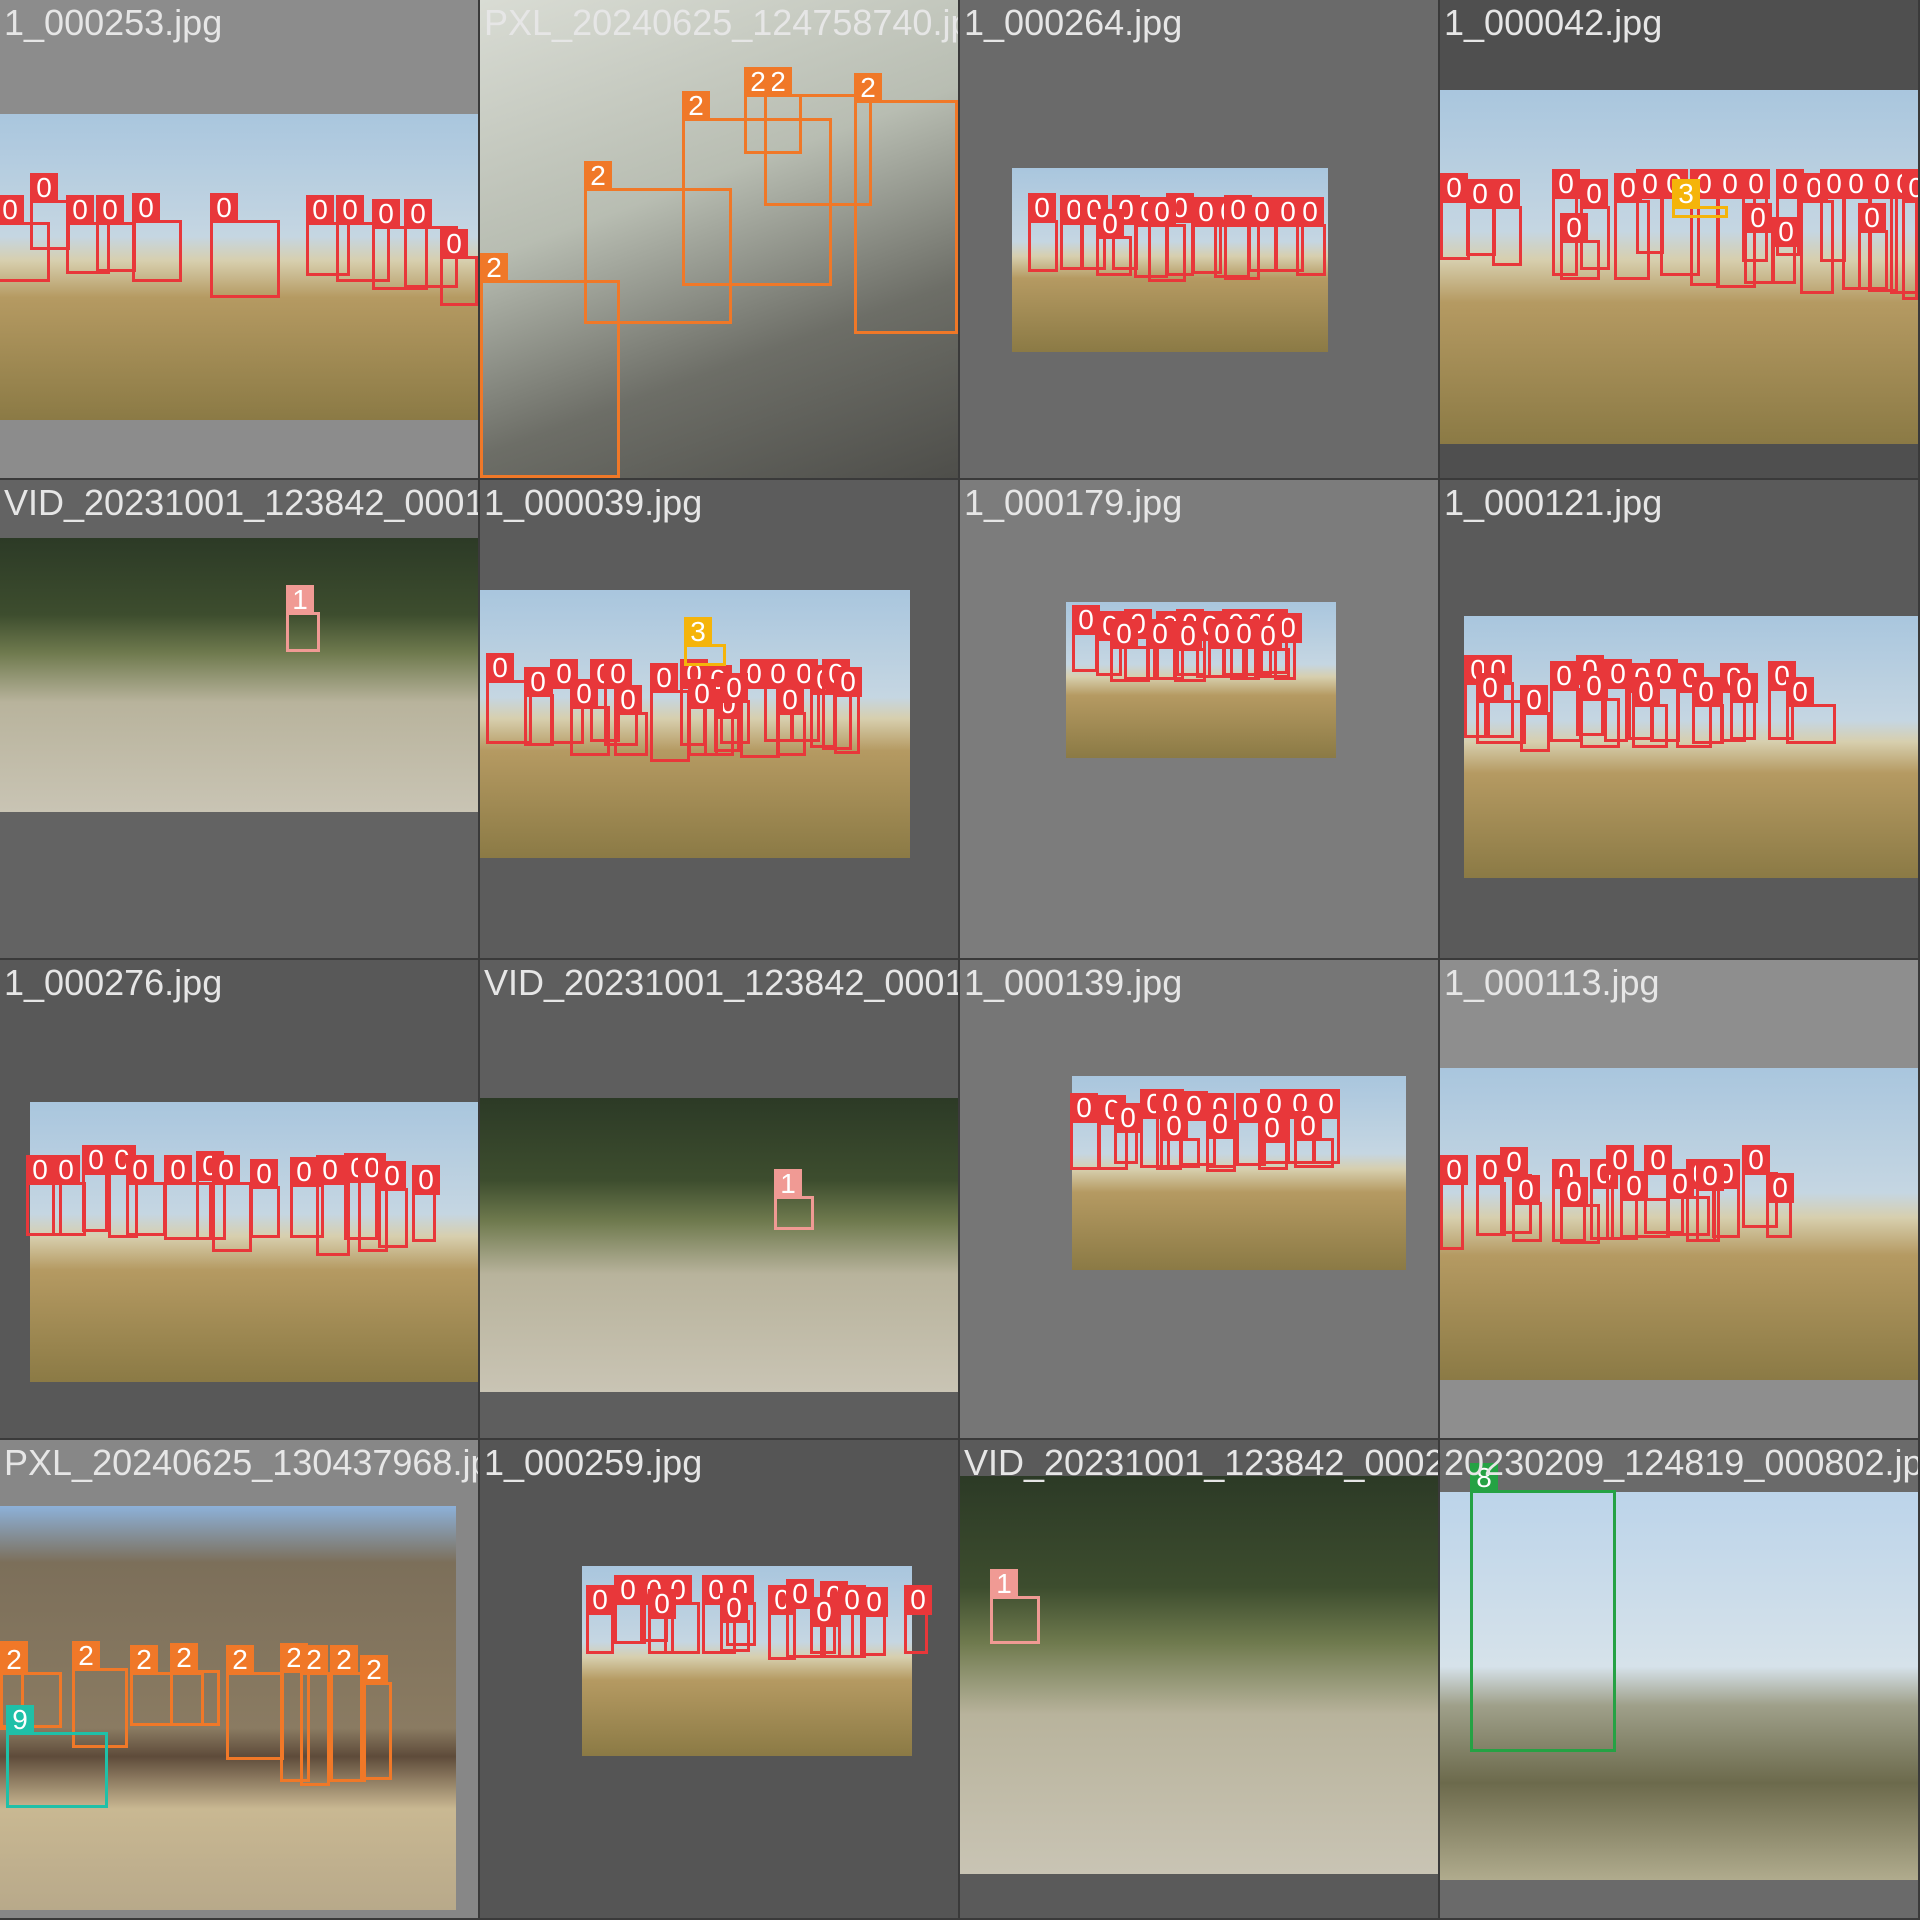 The height and width of the screenshot is (1920, 1920). Describe the element at coordinates (20, 1720) in the screenshot. I see `class-label: 9` at that location.